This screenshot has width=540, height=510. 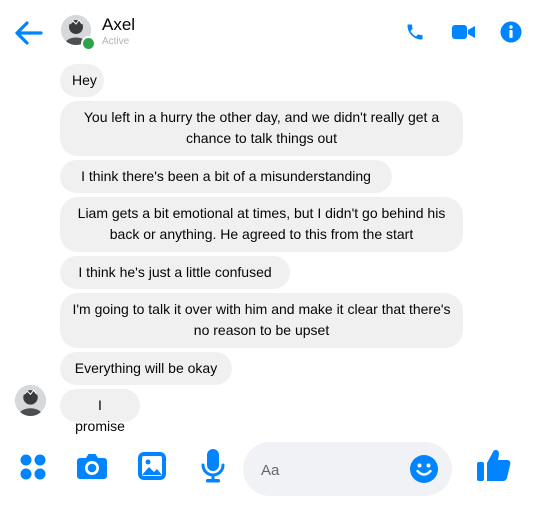 I want to click on online-status-dot, so click(x=88, y=43).